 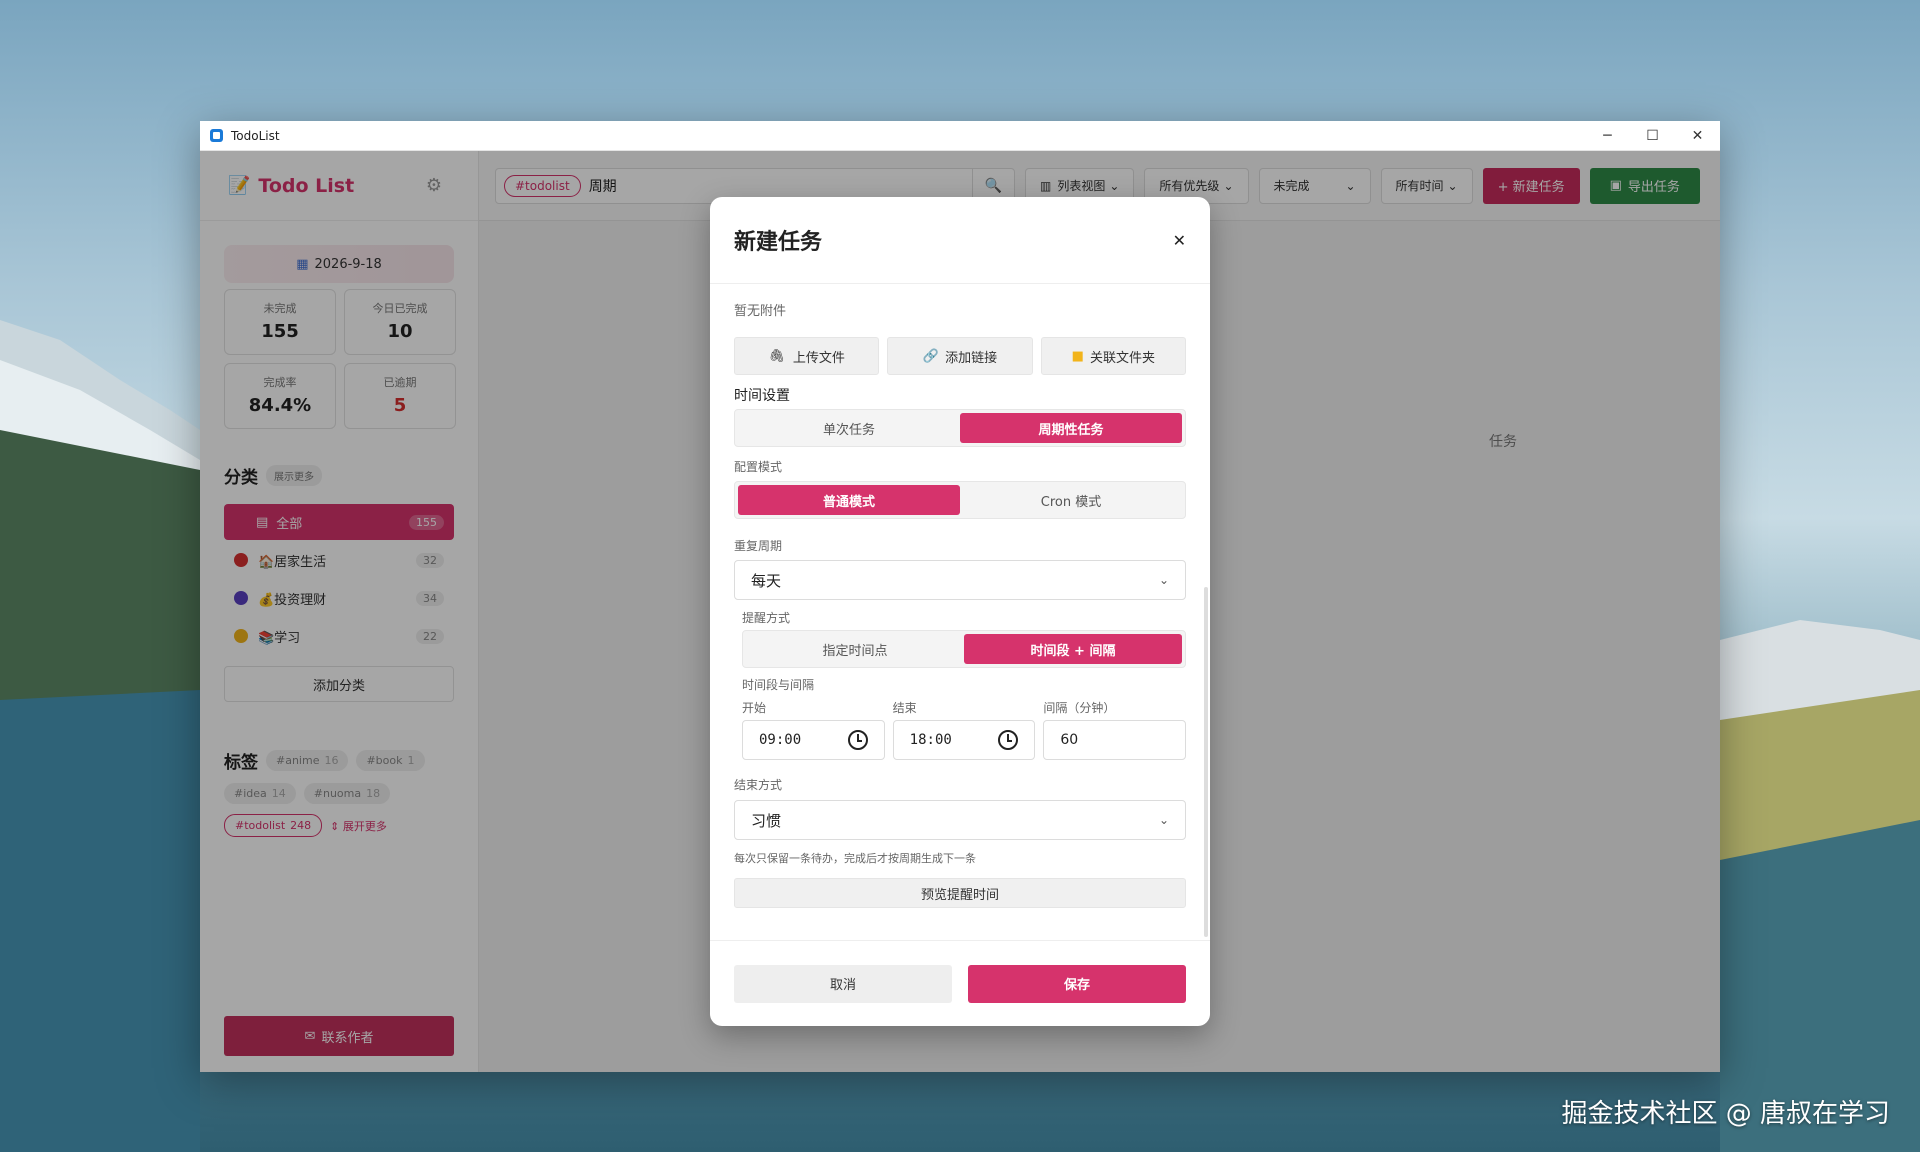 What do you see at coordinates (542, 185) in the screenshot?
I see `search-tag-chip: #todolist` at bounding box center [542, 185].